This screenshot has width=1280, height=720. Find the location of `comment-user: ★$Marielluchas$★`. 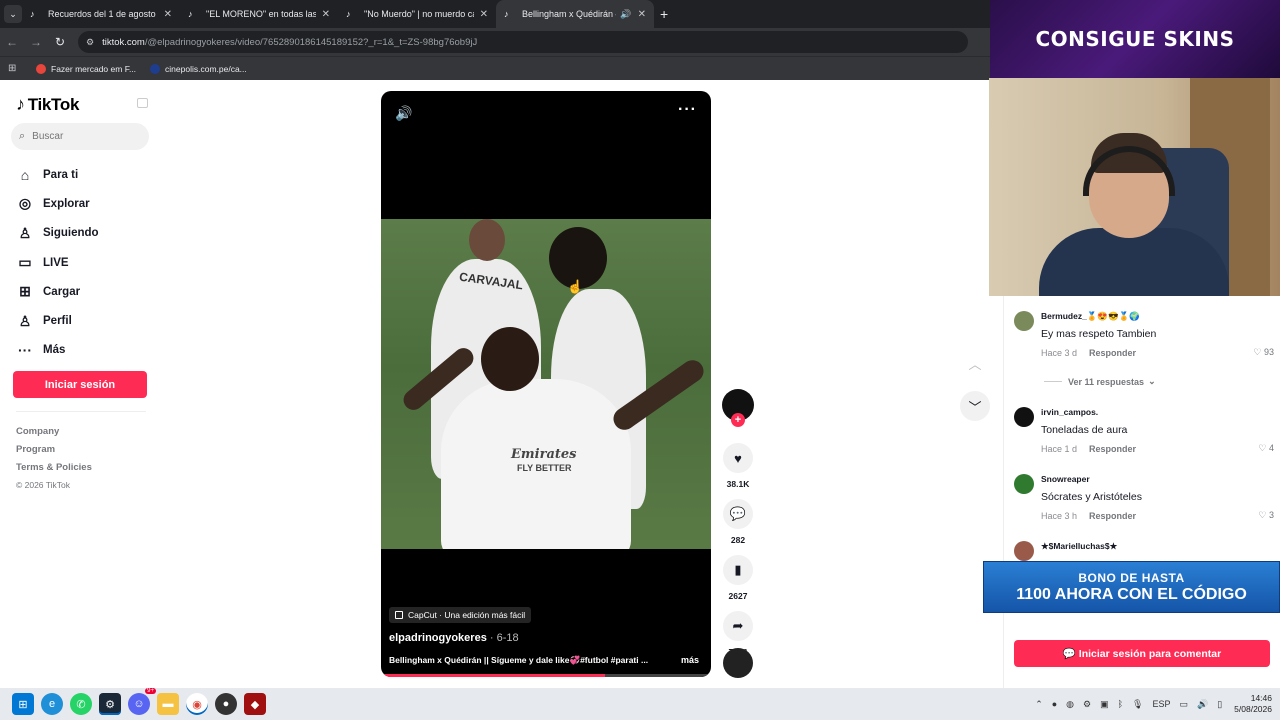

comment-user: ★$Marielluchas$★ is located at coordinates (1079, 546).